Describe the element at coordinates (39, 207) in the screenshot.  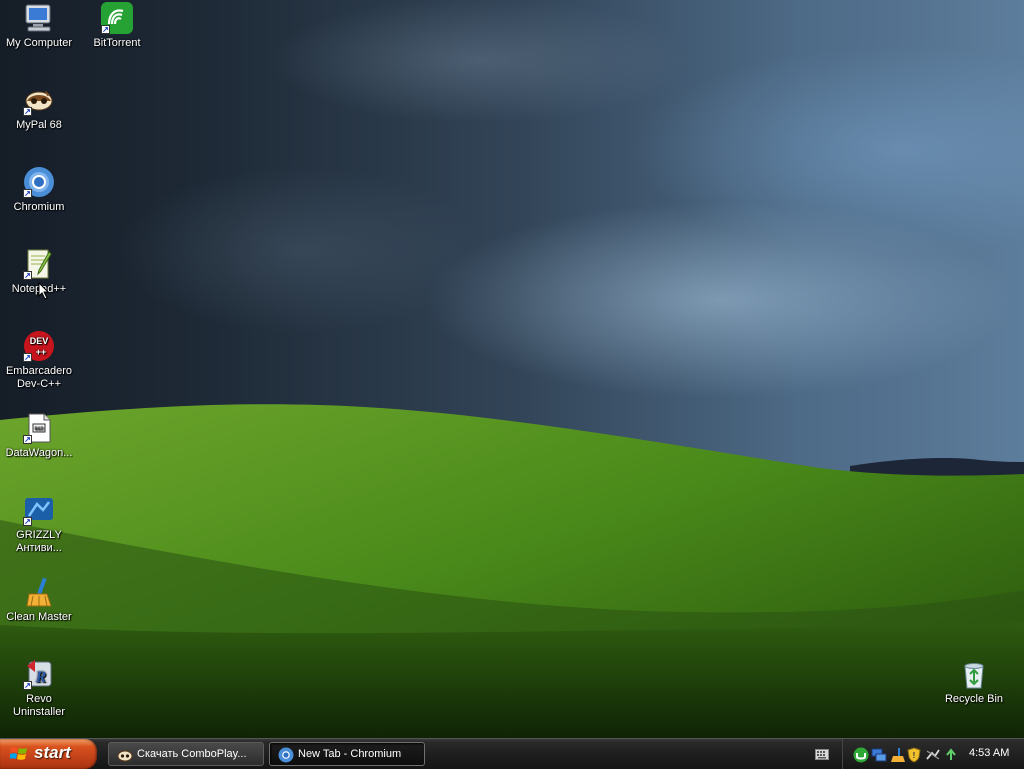
I see `icon-label: Chromium` at that location.